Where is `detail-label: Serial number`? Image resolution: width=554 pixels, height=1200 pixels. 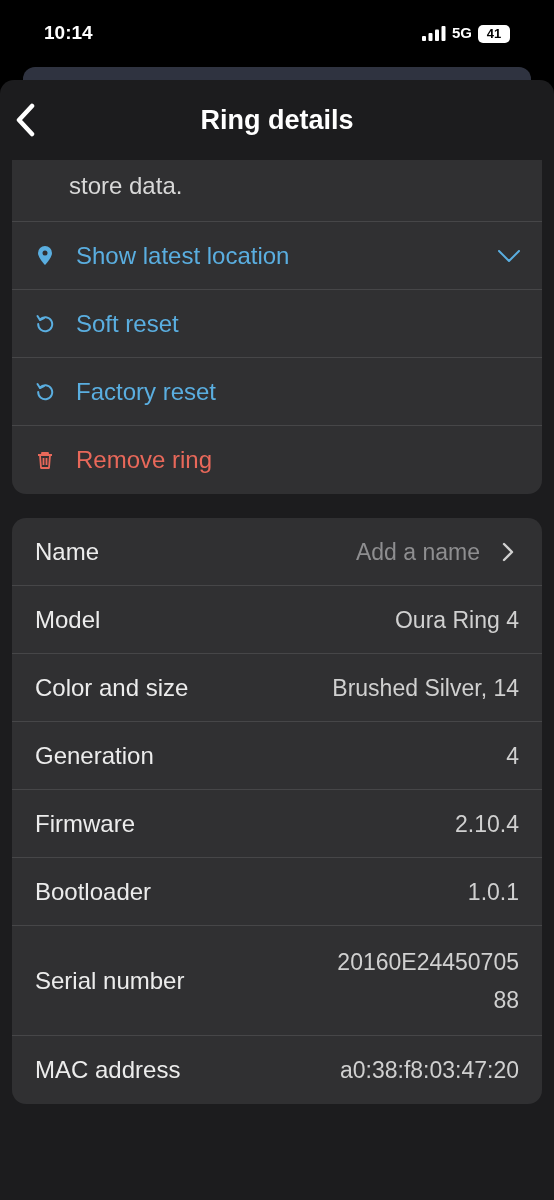 detail-label: Serial number is located at coordinates (110, 980).